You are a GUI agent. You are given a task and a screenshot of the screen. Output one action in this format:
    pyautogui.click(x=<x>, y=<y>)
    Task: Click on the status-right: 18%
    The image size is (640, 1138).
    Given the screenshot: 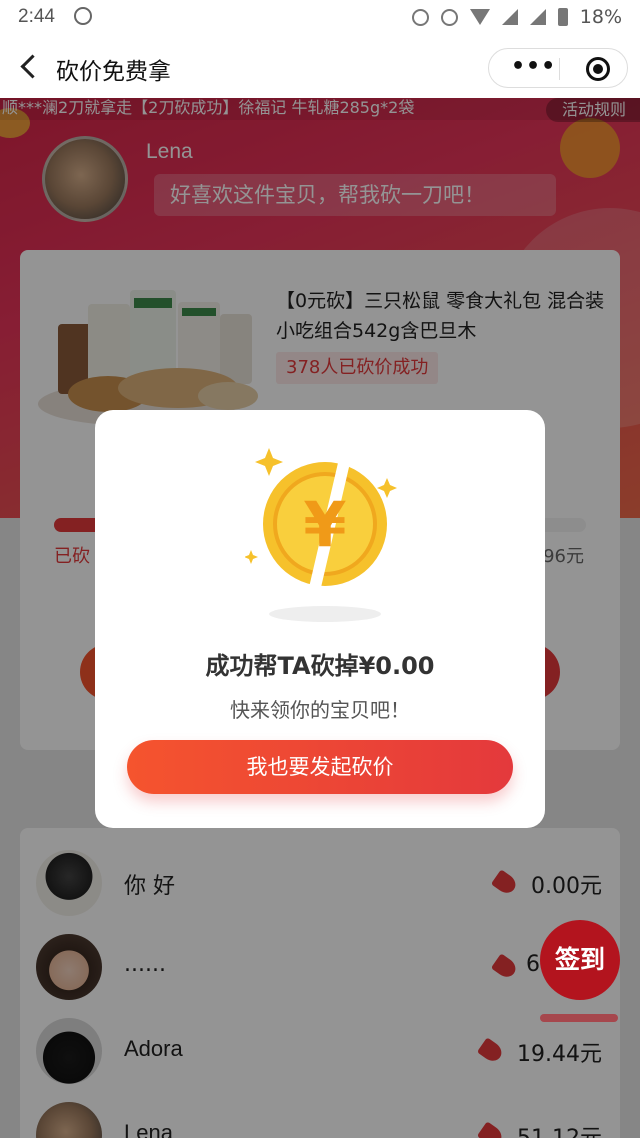 What is the action you would take?
    pyautogui.click(x=516, y=17)
    